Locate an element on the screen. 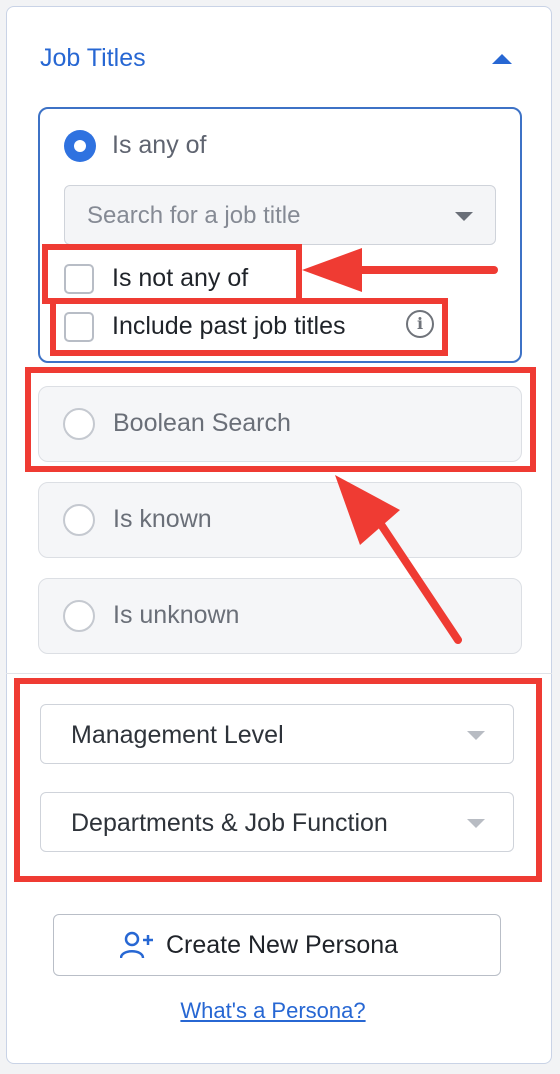 The image size is (560, 1074). include-past-checkbox is located at coordinates (79, 327).